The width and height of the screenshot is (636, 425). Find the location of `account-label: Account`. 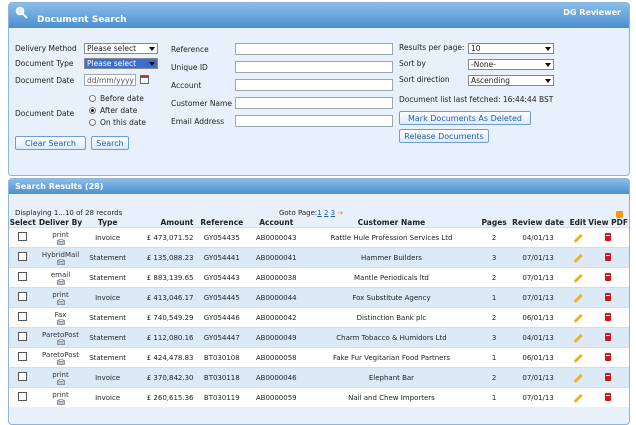

account-label: Account is located at coordinates (186, 85).